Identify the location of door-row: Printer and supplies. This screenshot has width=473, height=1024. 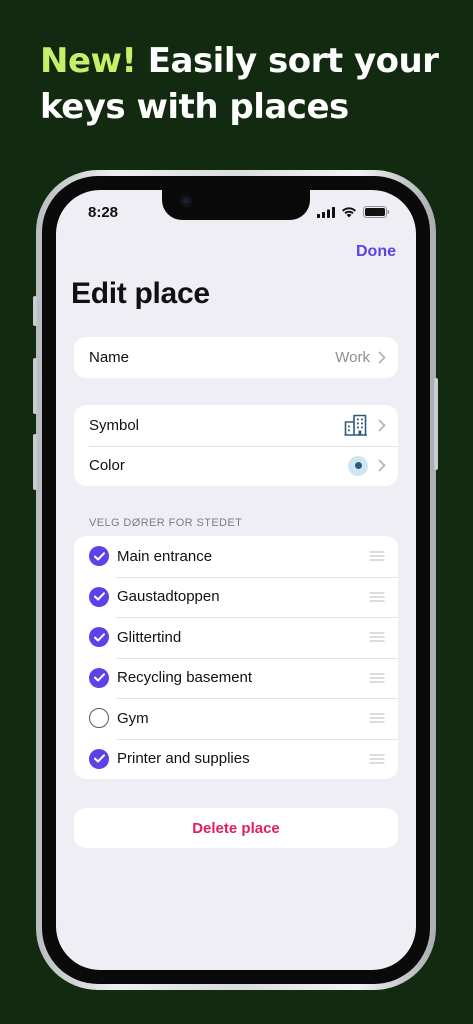
(236, 759).